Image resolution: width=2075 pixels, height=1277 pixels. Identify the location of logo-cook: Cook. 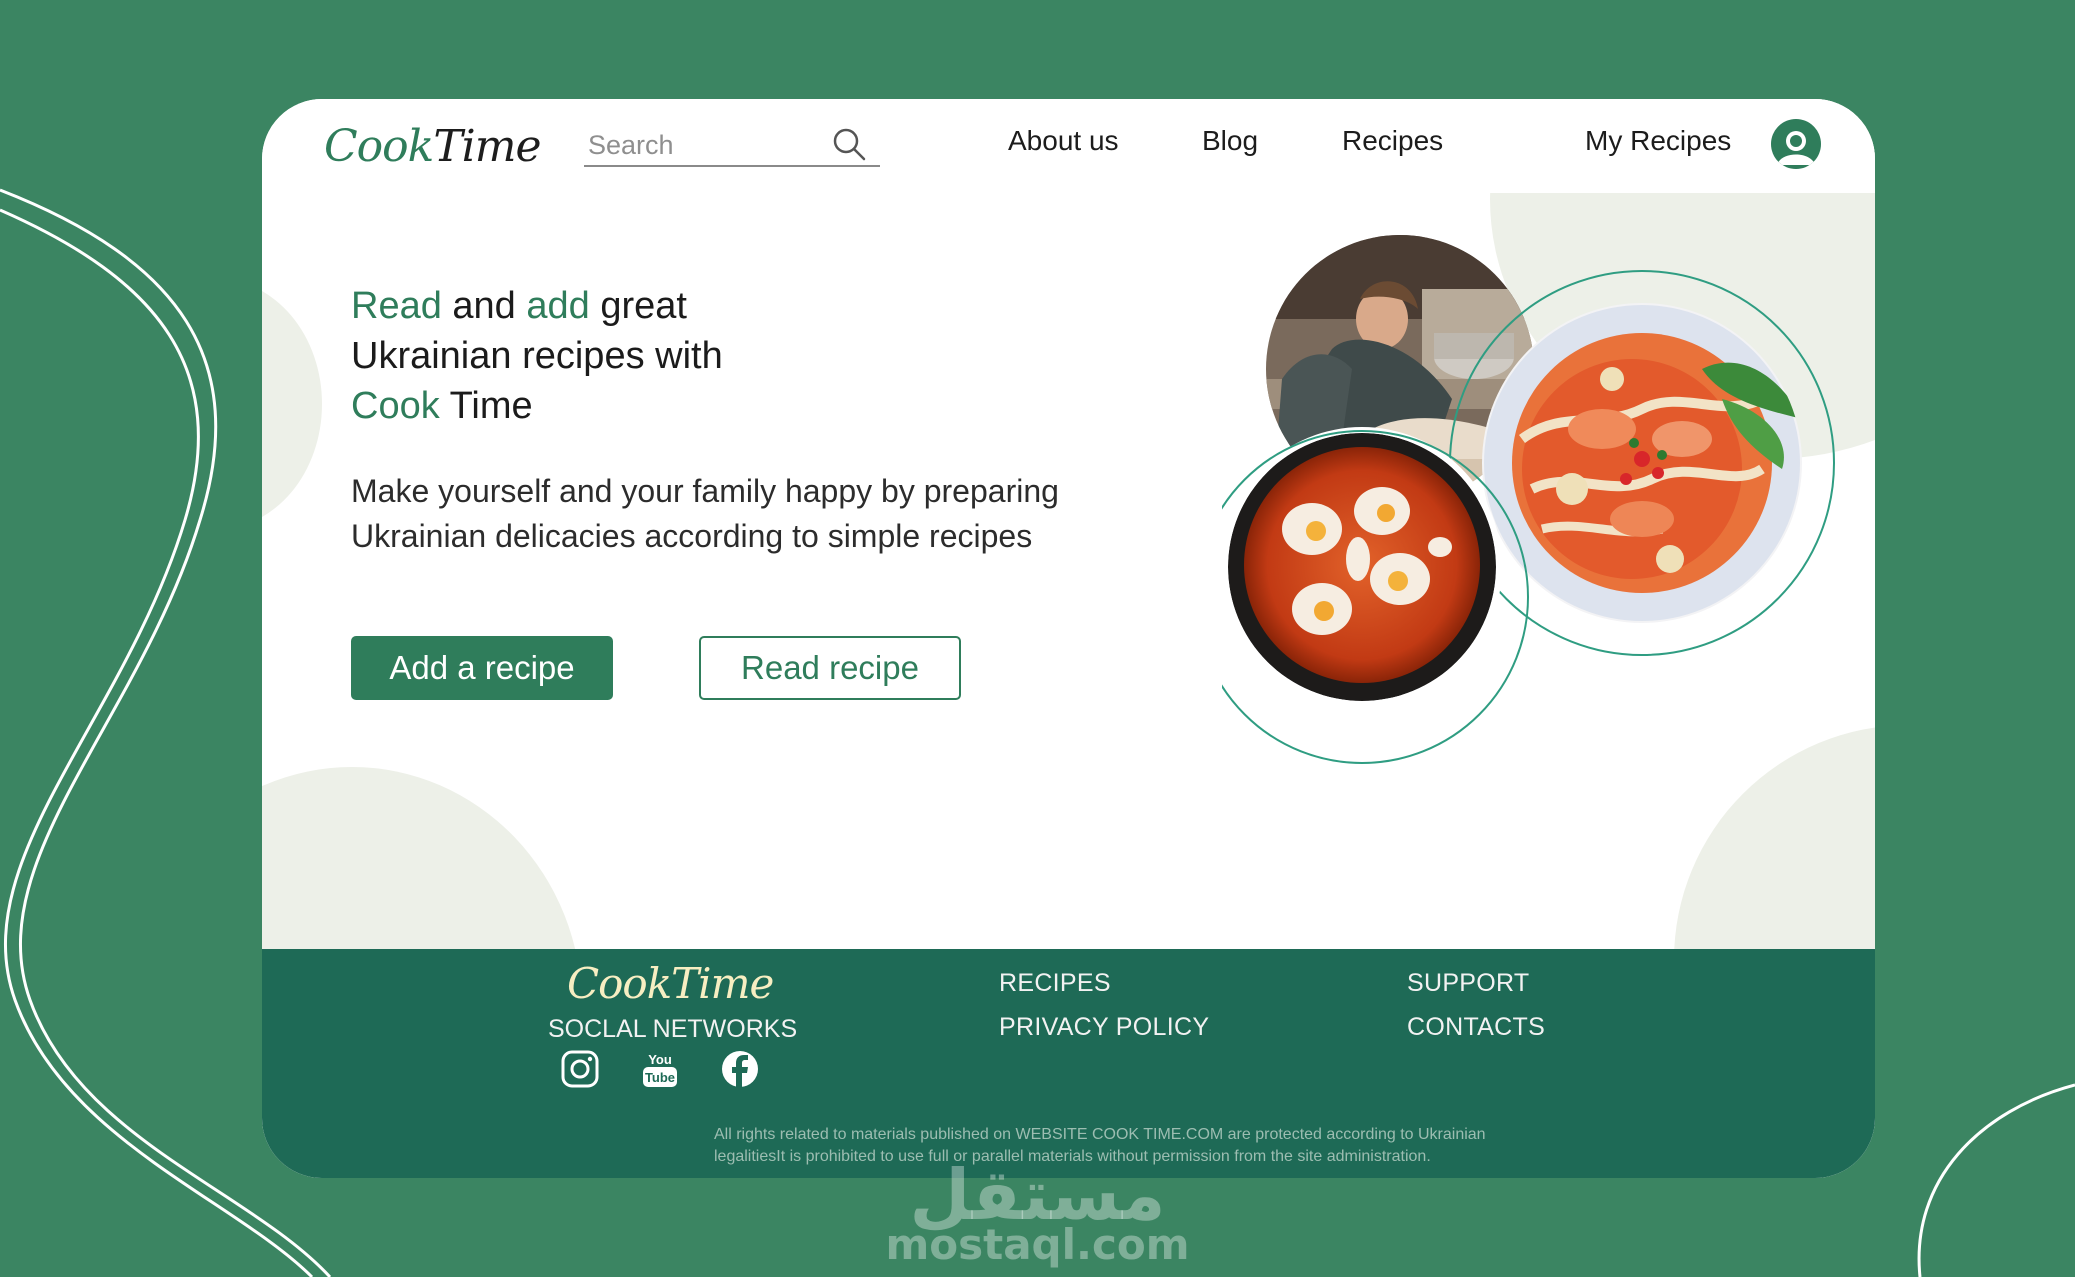
(379, 146).